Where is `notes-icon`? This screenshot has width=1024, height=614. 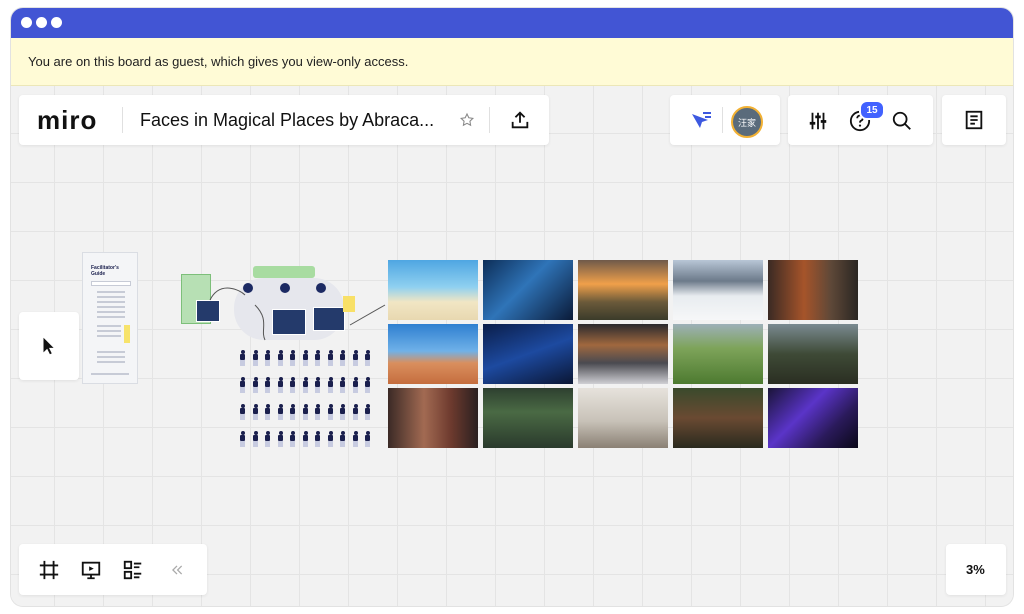
notes-icon is located at coordinates (974, 120).